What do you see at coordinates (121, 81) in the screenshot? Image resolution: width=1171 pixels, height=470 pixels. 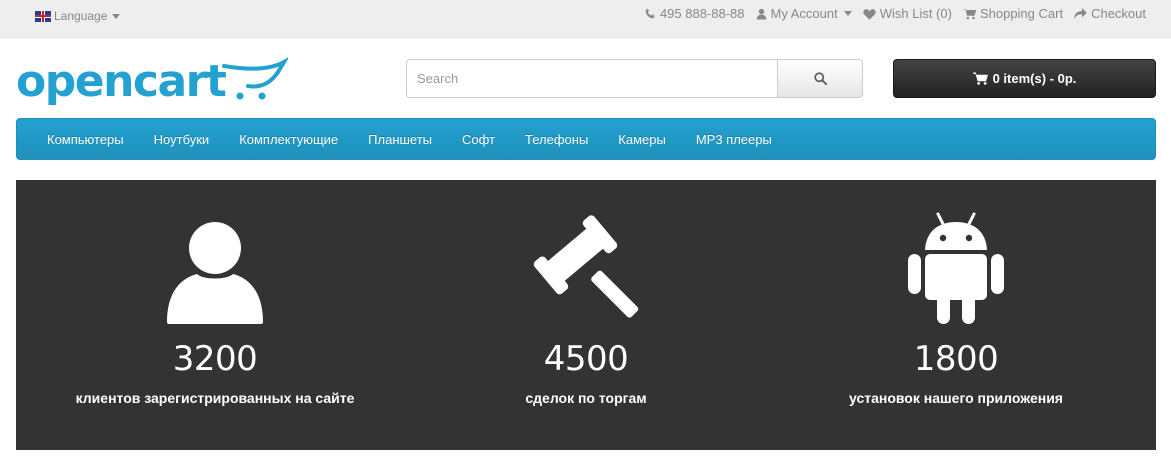 I see `logo-text: opencart` at bounding box center [121, 81].